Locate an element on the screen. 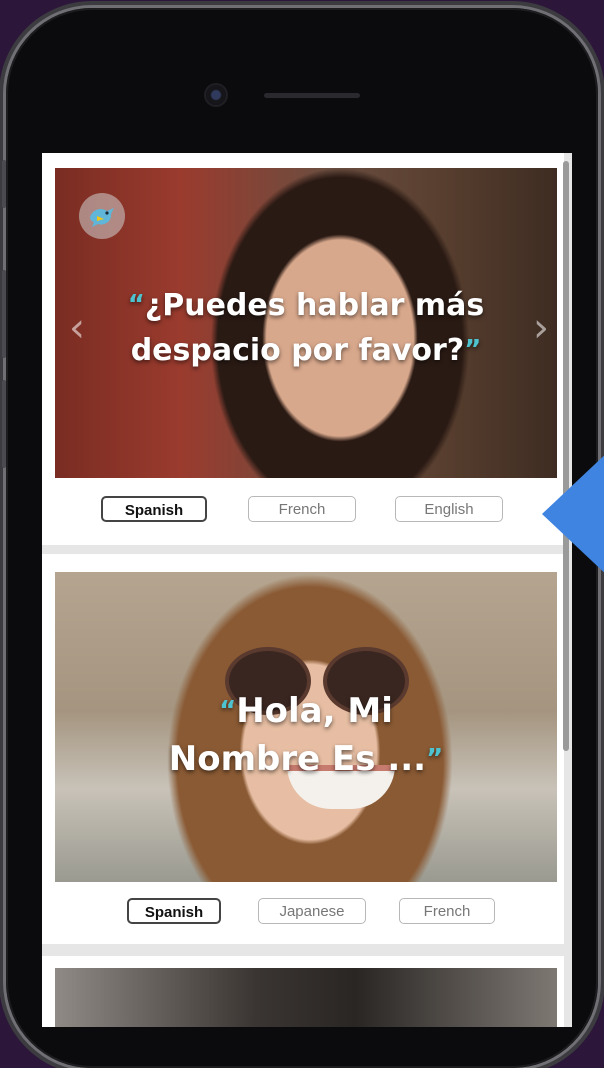 The height and width of the screenshot is (1068, 604). front-camera is located at coordinates (216, 95).